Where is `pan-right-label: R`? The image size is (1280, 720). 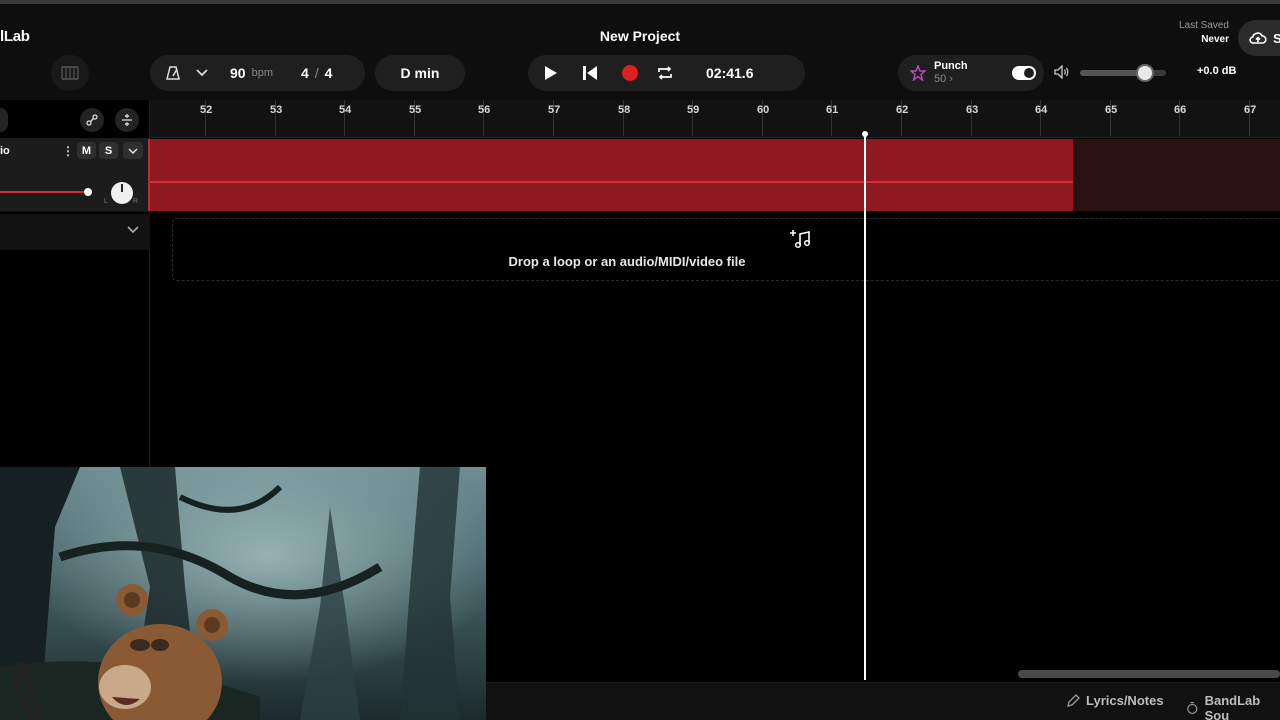 pan-right-label: R is located at coordinates (136, 201).